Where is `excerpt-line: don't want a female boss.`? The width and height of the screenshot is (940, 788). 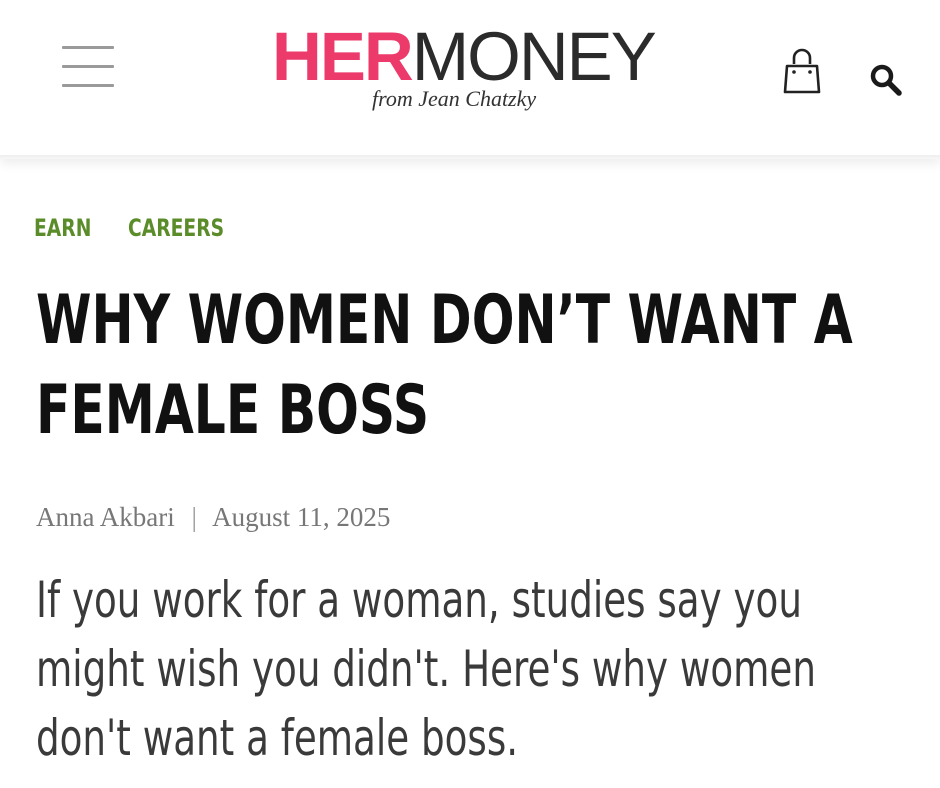
excerpt-line: don't want a female boss. is located at coordinates (277, 738).